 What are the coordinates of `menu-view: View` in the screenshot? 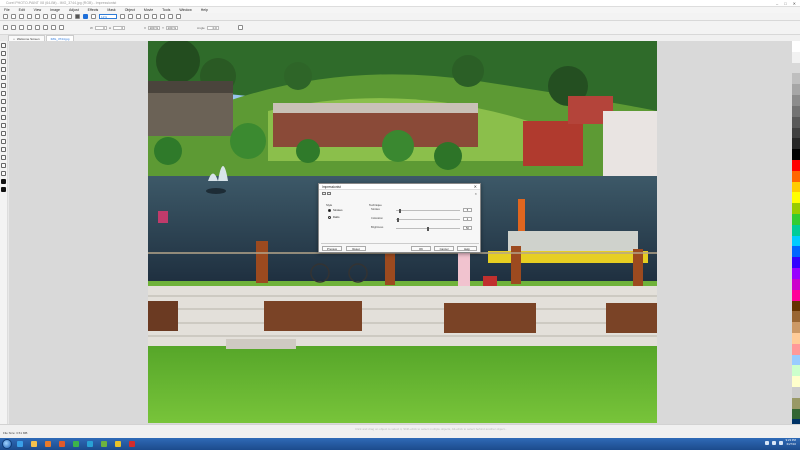 It's located at (38, 10).